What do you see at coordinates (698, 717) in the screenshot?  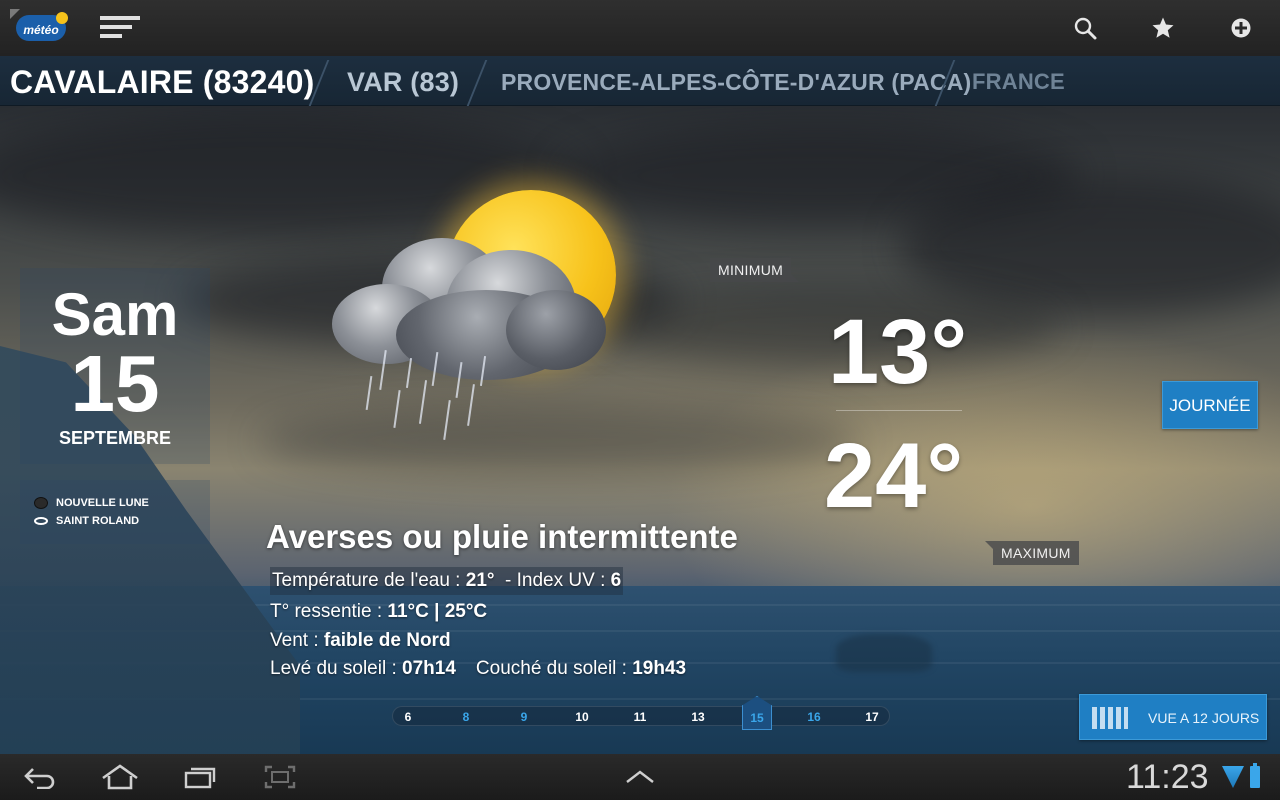 I see `hour-13: 13` at bounding box center [698, 717].